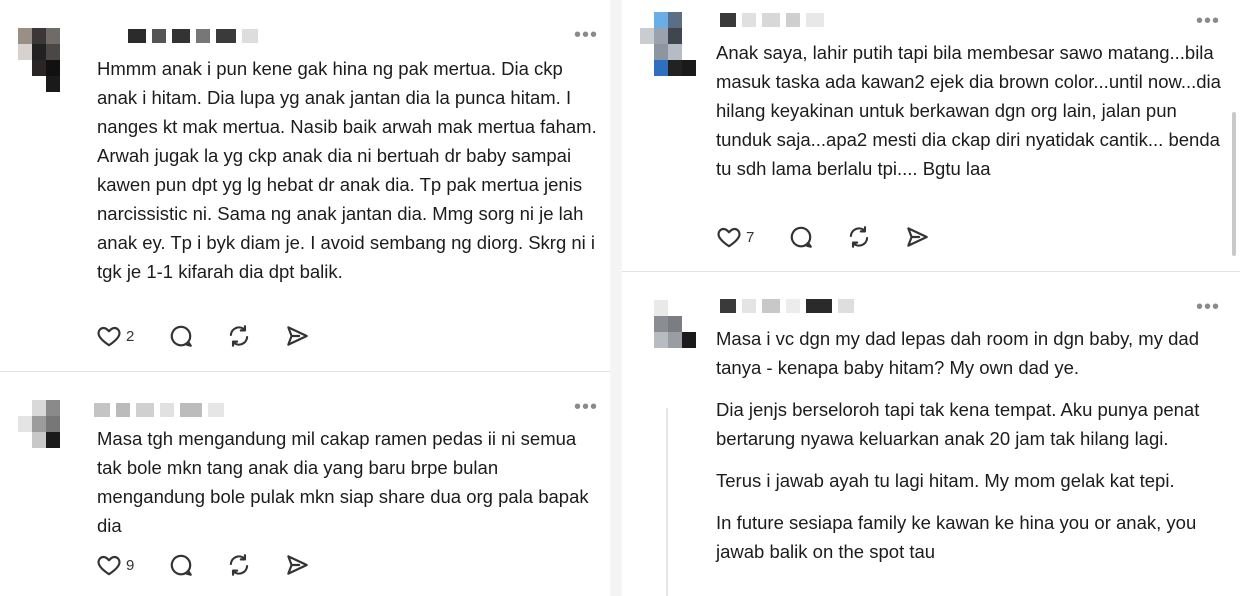 This screenshot has width=1240, height=596. I want to click on like-count: 7, so click(750, 237).